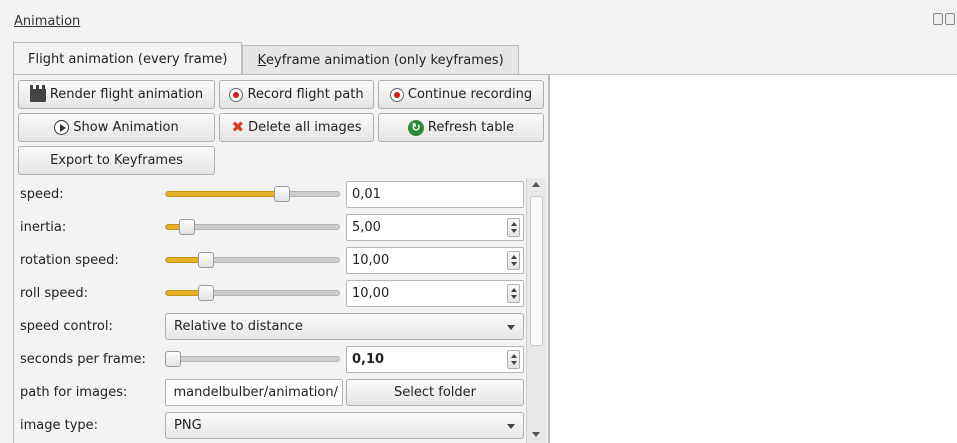  I want to click on param-row-inertia: inertia: 5,00, so click(272, 227).